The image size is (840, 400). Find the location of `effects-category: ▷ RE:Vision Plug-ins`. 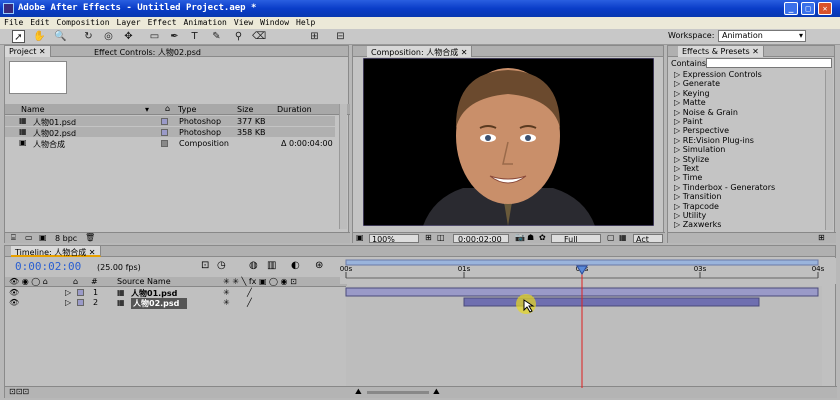

effects-category: ▷ RE:Vision Plug-ins is located at coordinates (714, 140).